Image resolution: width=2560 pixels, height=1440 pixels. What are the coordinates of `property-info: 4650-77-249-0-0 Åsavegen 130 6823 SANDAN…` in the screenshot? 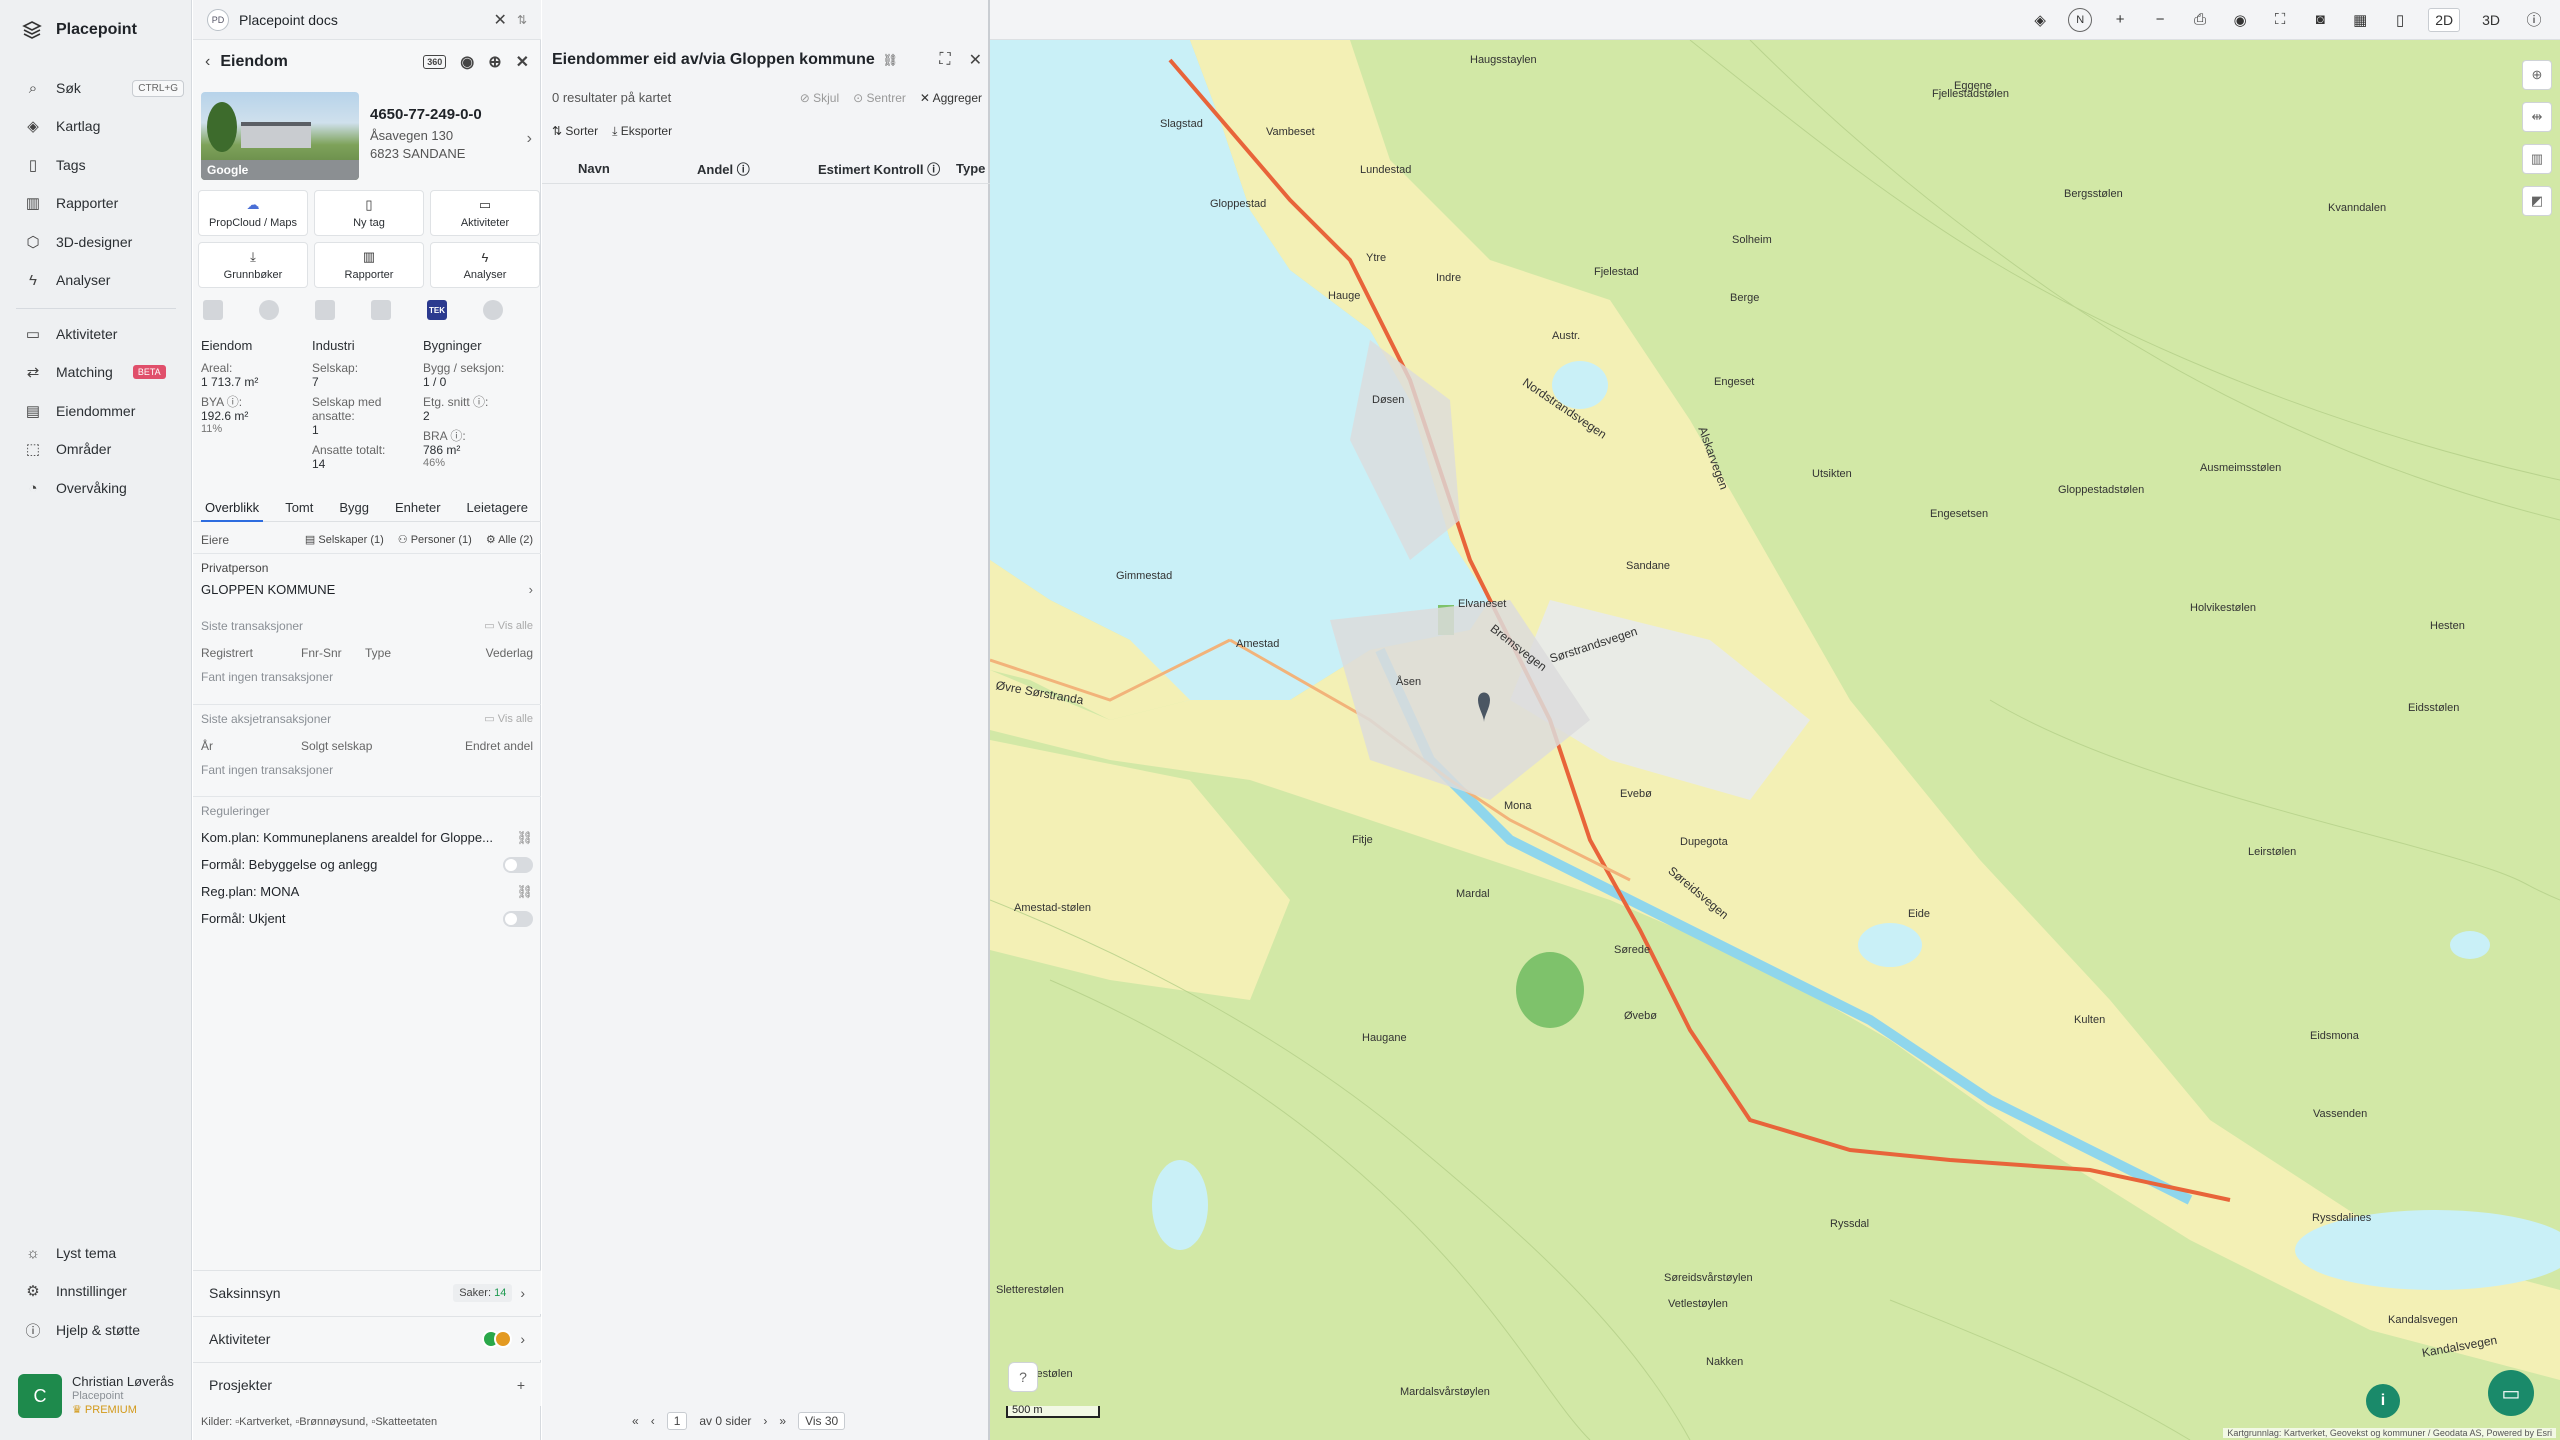 It's located at (450, 134).